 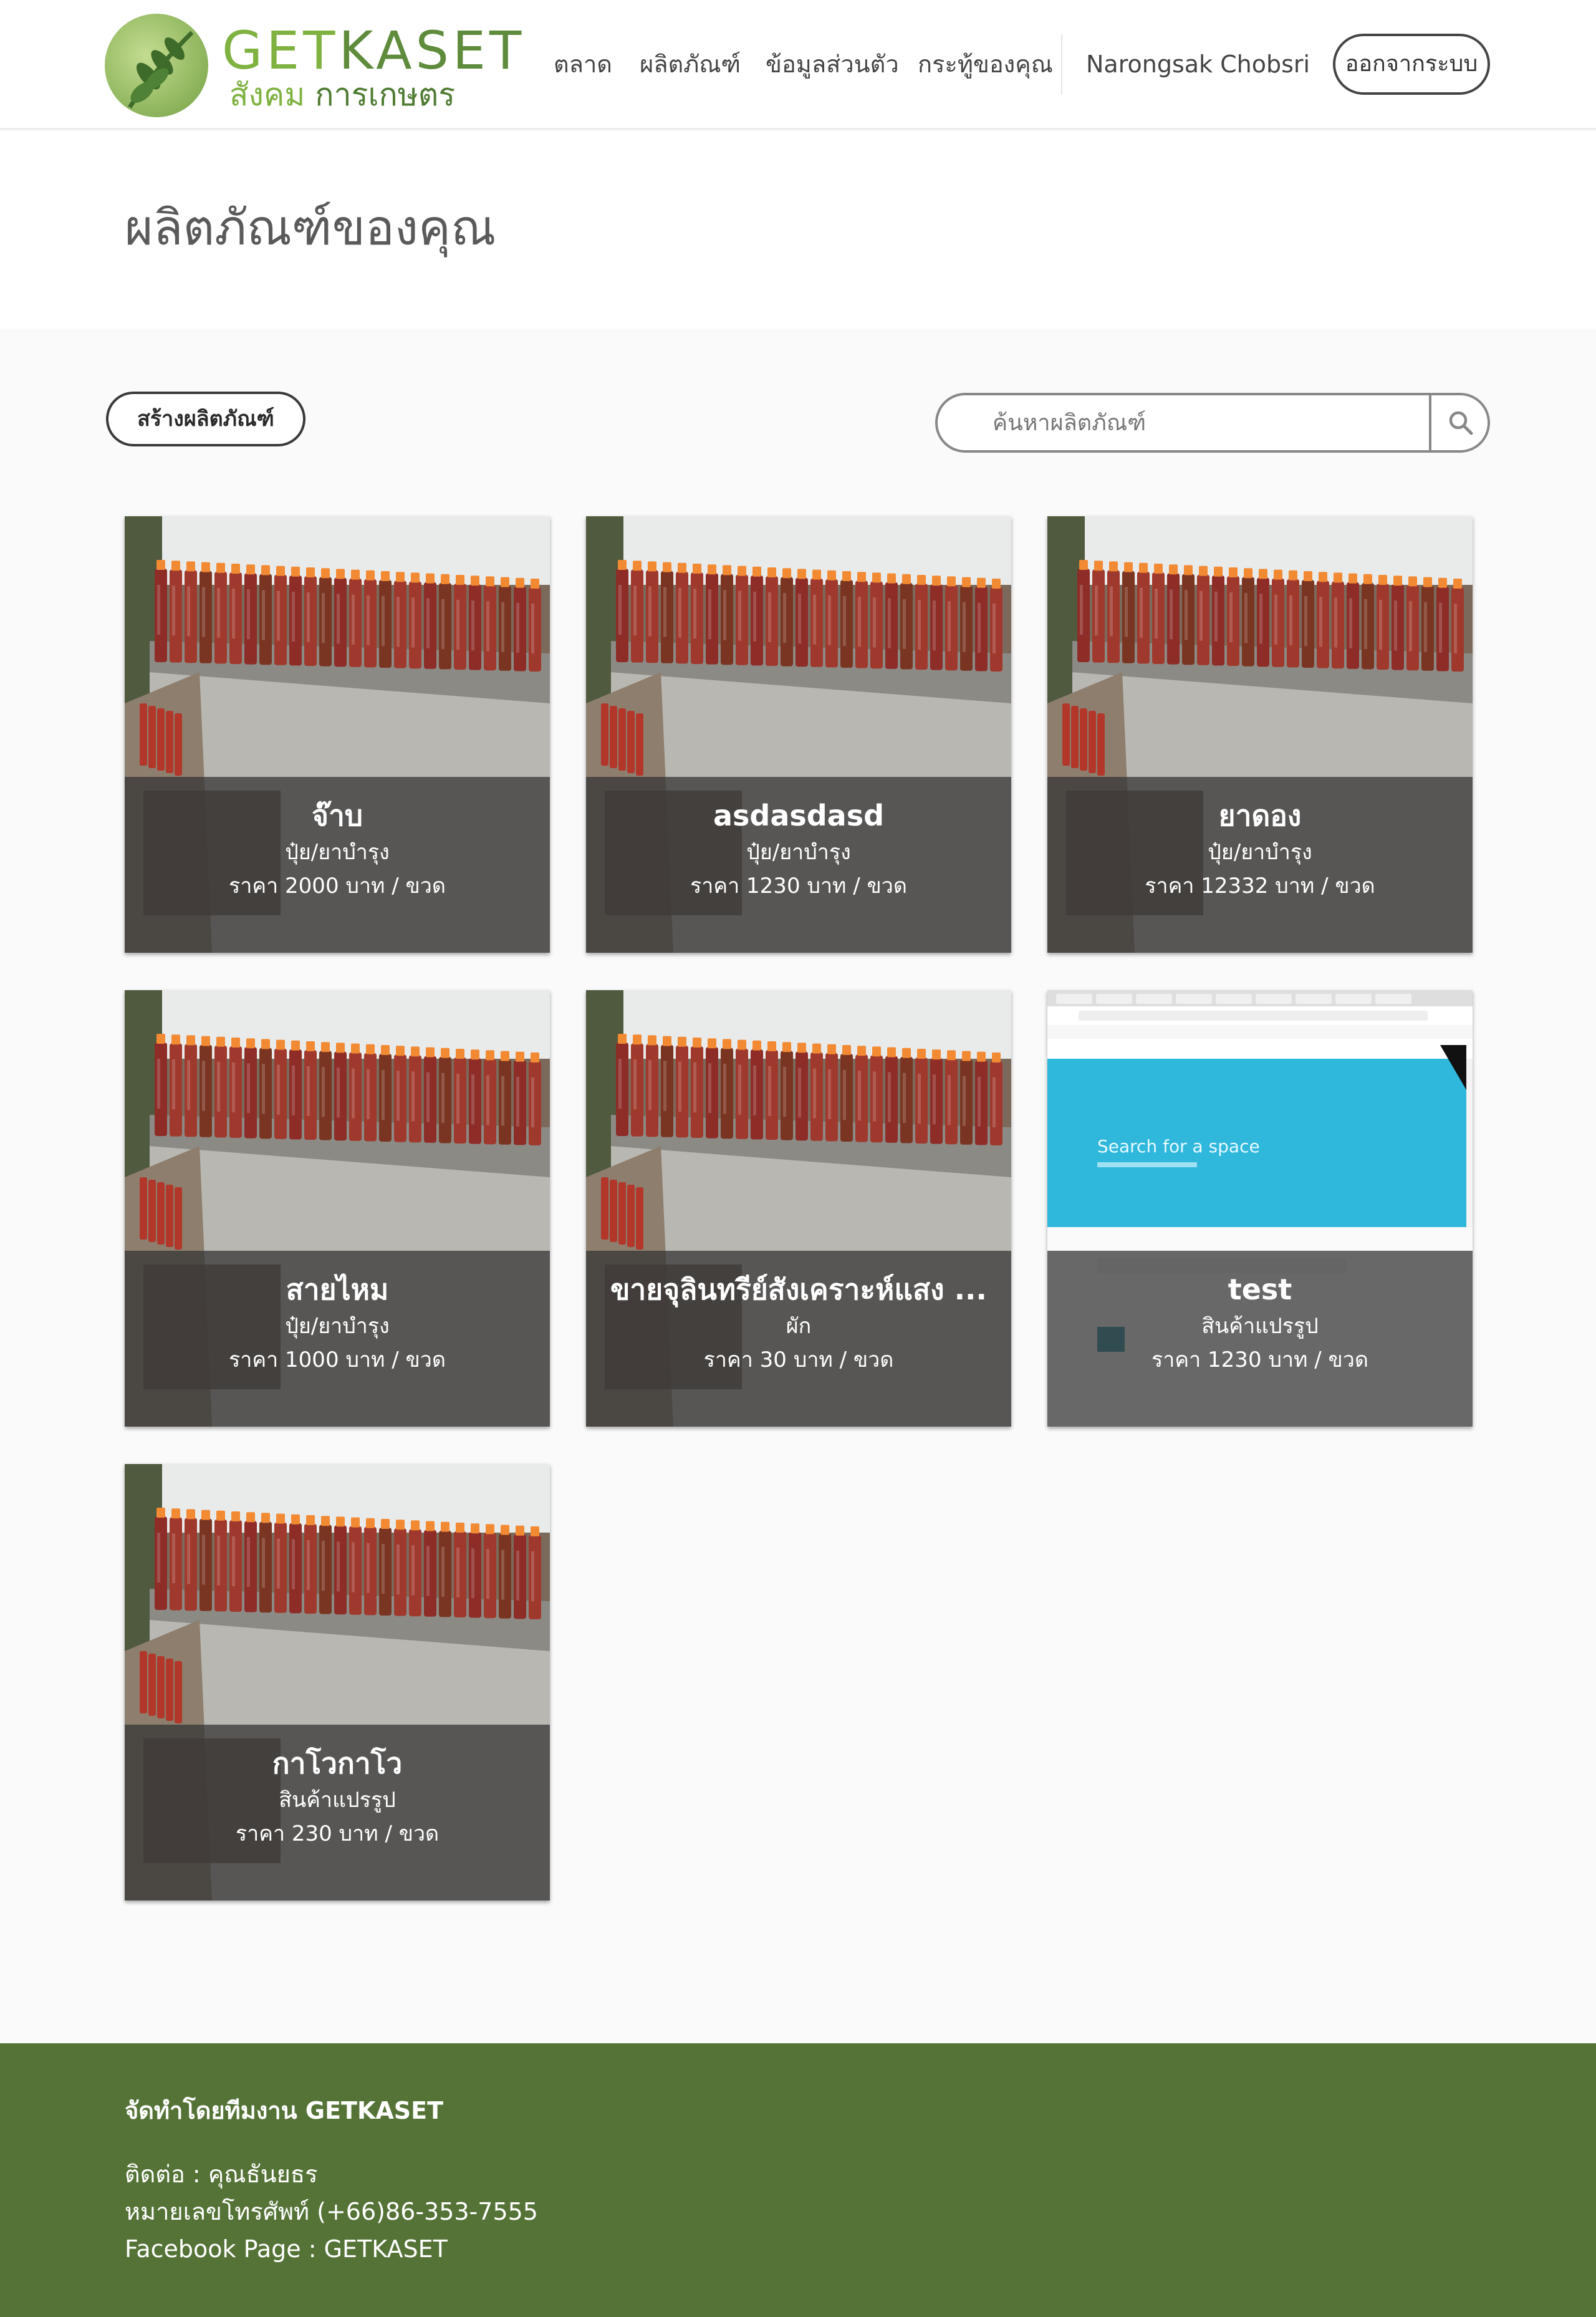 What do you see at coordinates (284, 2110) in the screenshot?
I see `footer-title: จัดทำโดยทีมงาน GETKASET` at bounding box center [284, 2110].